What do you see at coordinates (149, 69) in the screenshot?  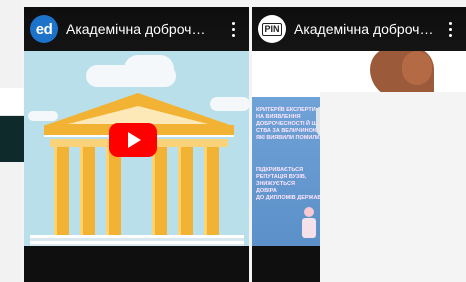 I see `cloud-shape` at bounding box center [149, 69].